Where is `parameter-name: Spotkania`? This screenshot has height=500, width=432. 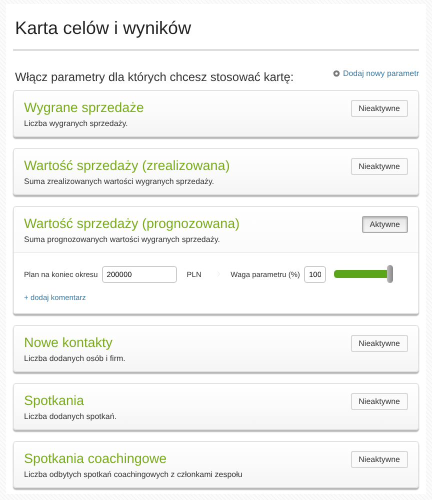 parameter-name: Spotkania is located at coordinates (55, 400).